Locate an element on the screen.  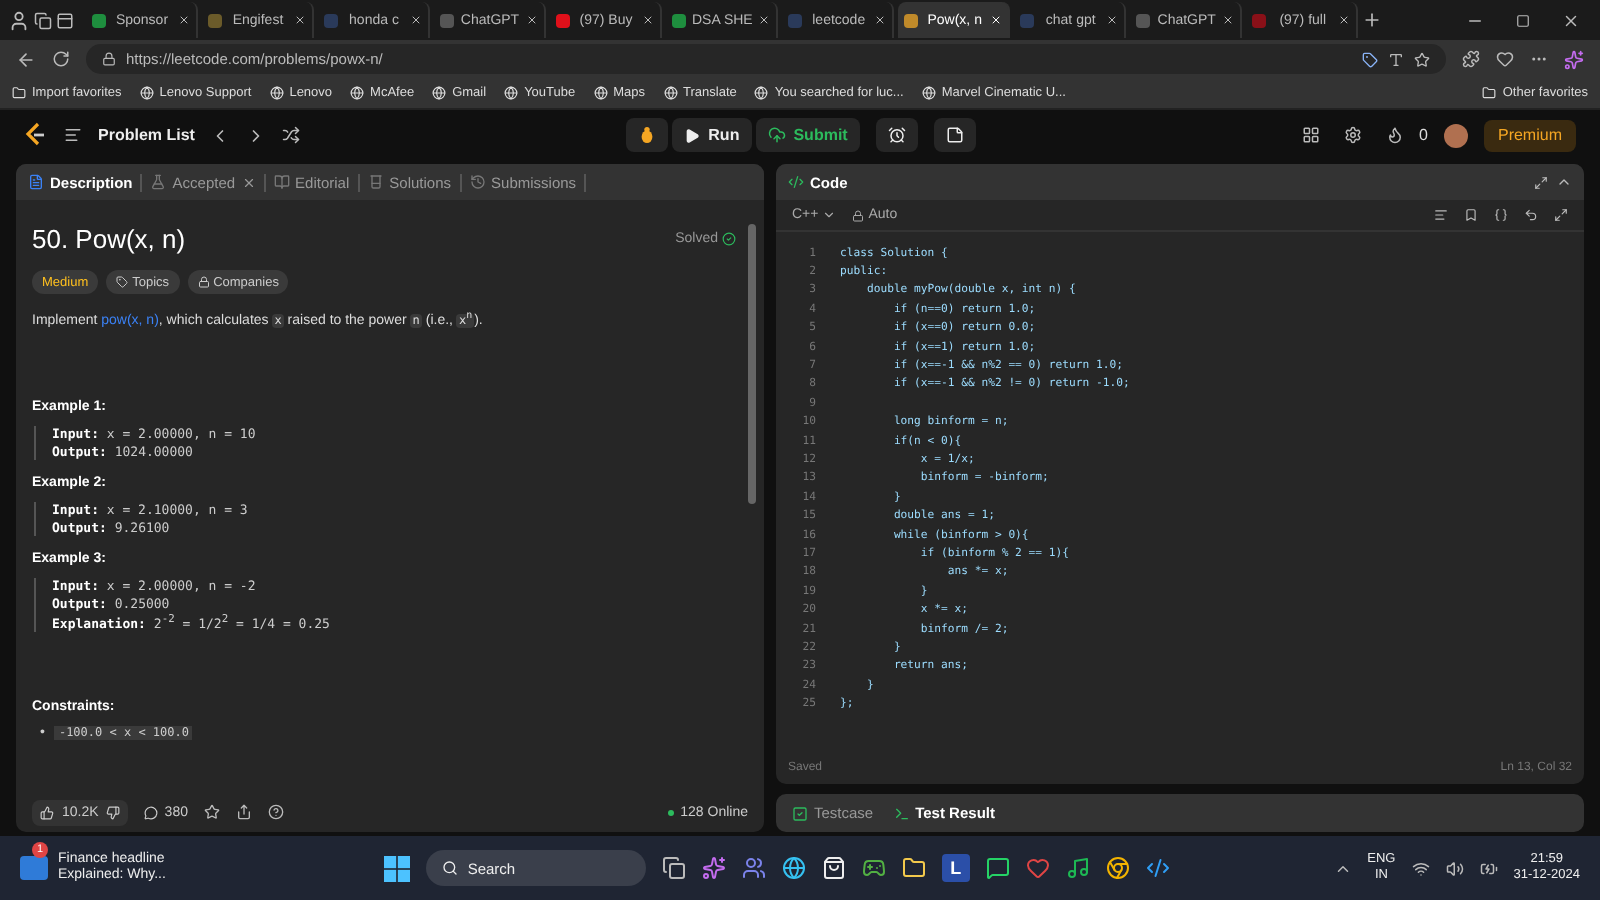
undo-icon is located at coordinates (1531, 215).